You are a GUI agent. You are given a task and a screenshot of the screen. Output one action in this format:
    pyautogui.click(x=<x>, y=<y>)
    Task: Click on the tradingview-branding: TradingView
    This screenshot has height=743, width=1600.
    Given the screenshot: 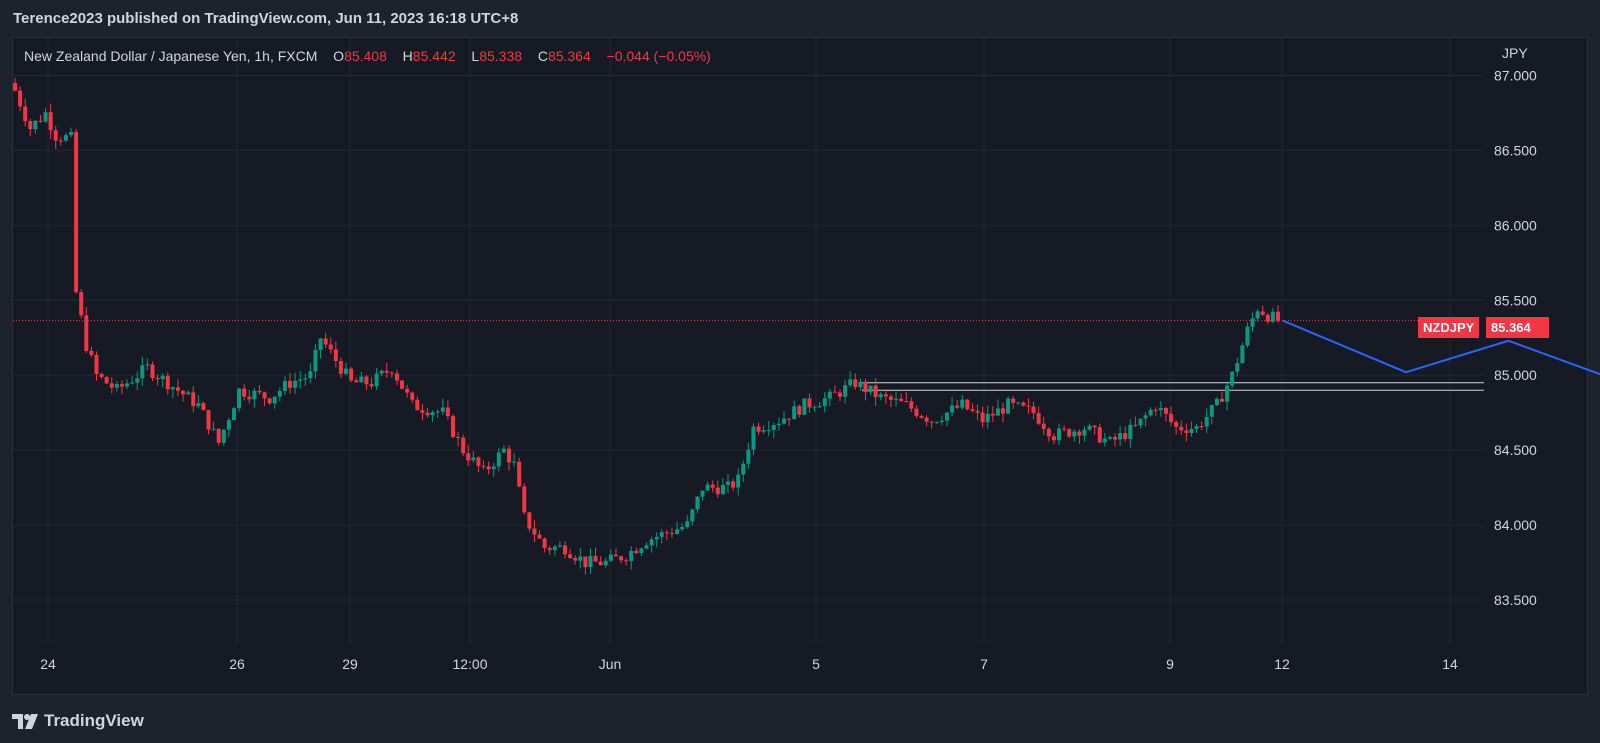 What is the action you would take?
    pyautogui.click(x=78, y=721)
    